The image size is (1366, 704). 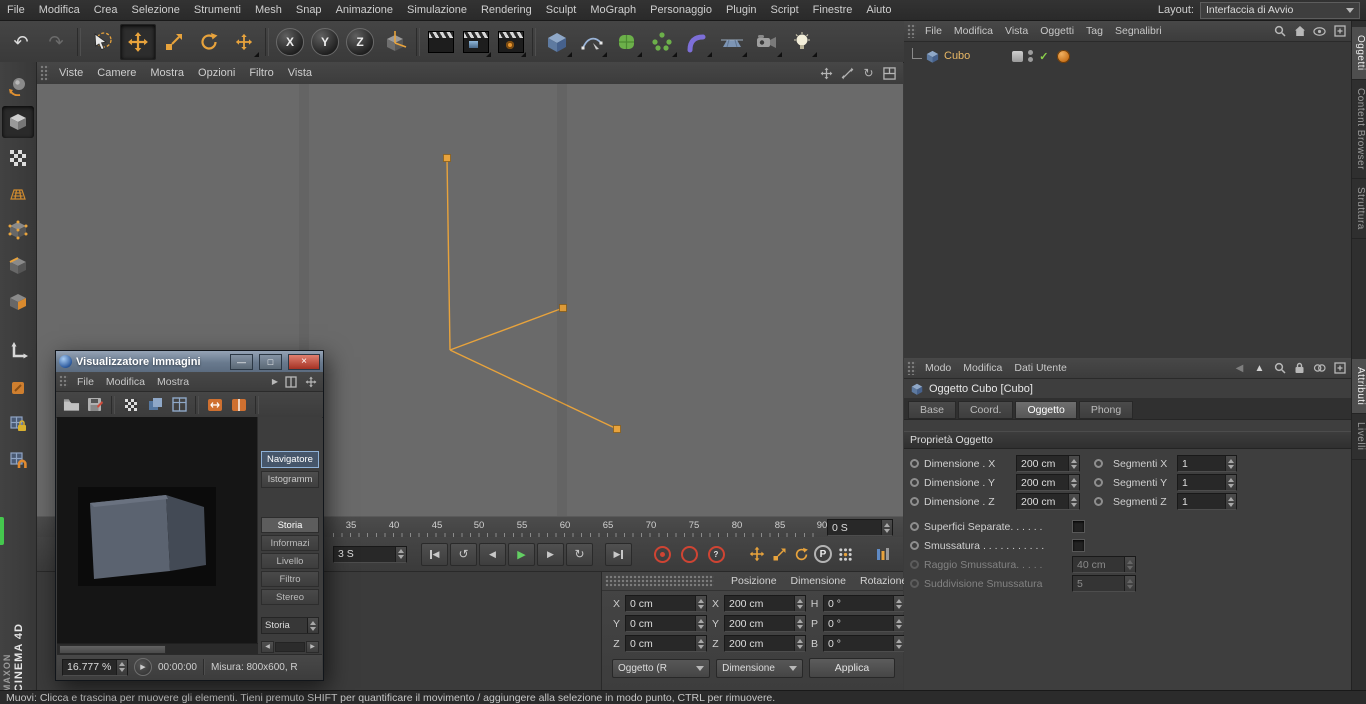 I want to click on render-preview-area, so click(x=157, y=530).